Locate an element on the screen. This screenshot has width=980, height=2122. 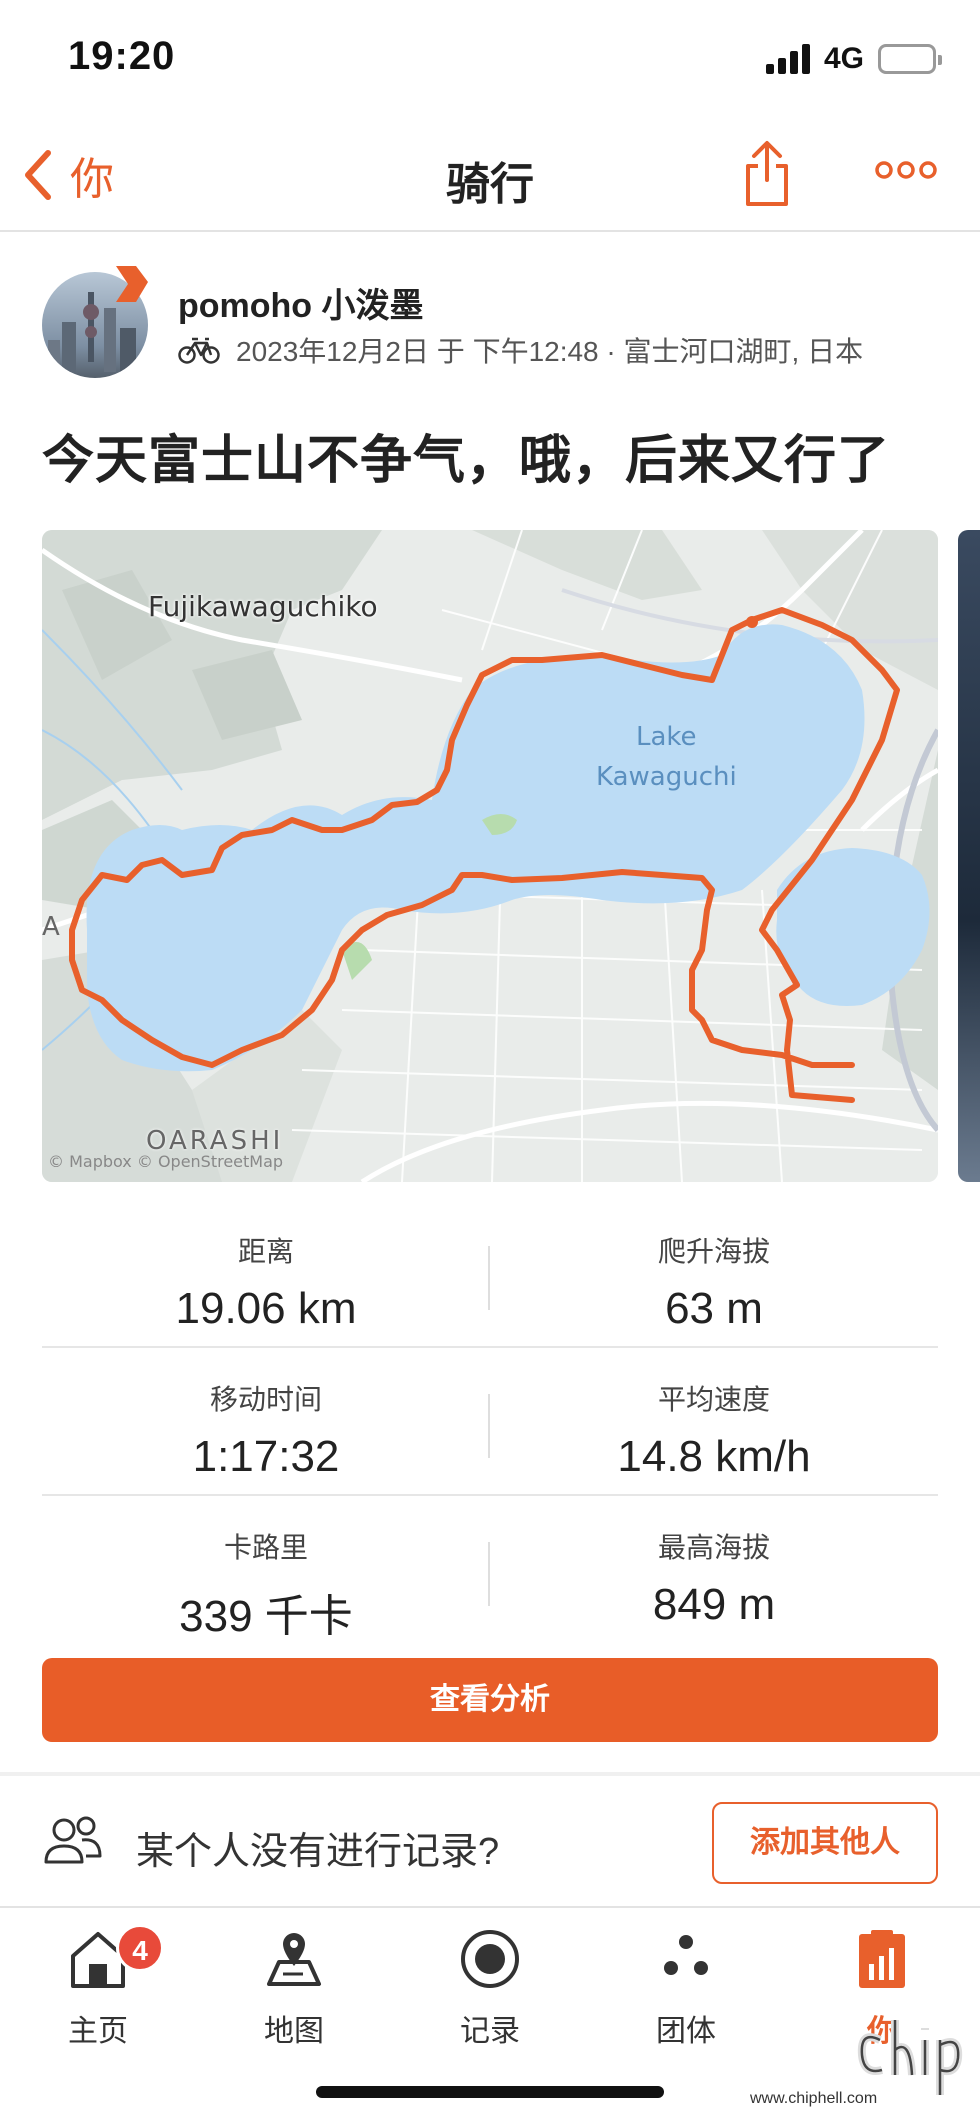
map-edge-label: A is located at coordinates (51, 927).